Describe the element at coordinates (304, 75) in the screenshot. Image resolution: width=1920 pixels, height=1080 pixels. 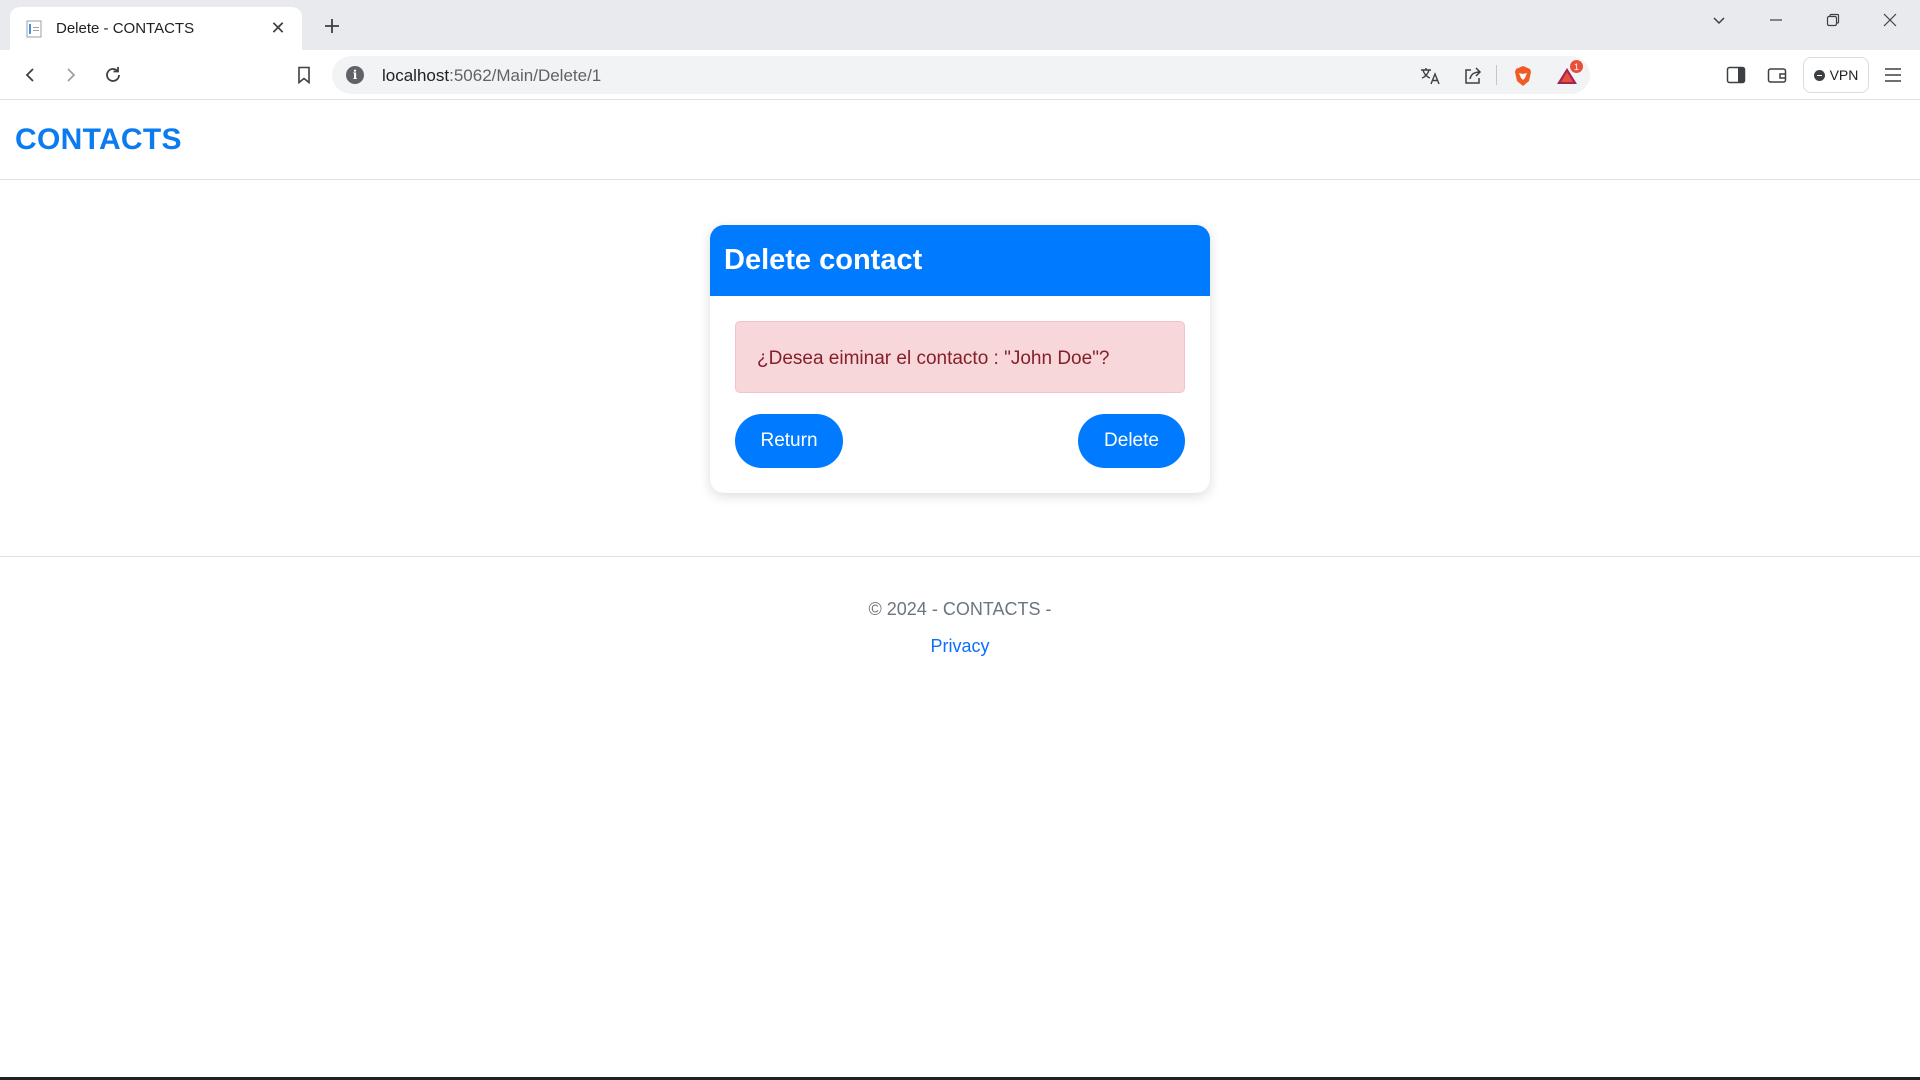
I see `bookmark-icon` at that location.